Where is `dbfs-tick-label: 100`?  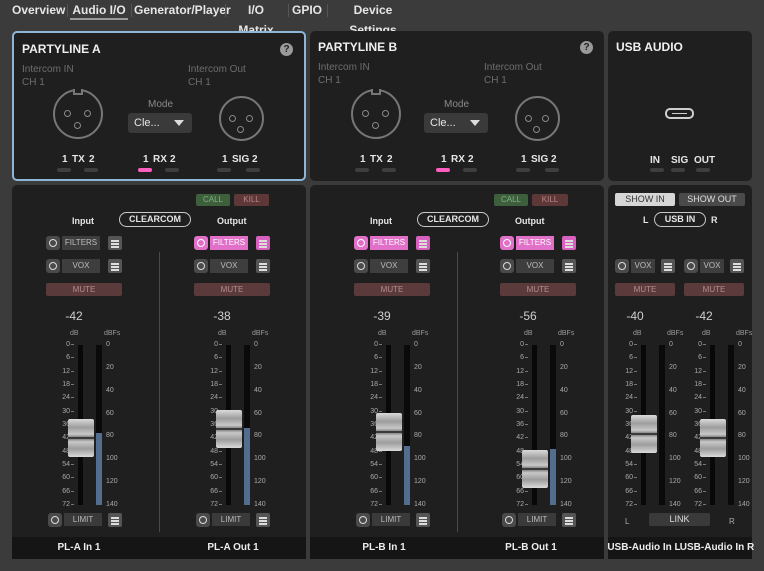 dbfs-tick-label: 100 is located at coordinates (744, 459).